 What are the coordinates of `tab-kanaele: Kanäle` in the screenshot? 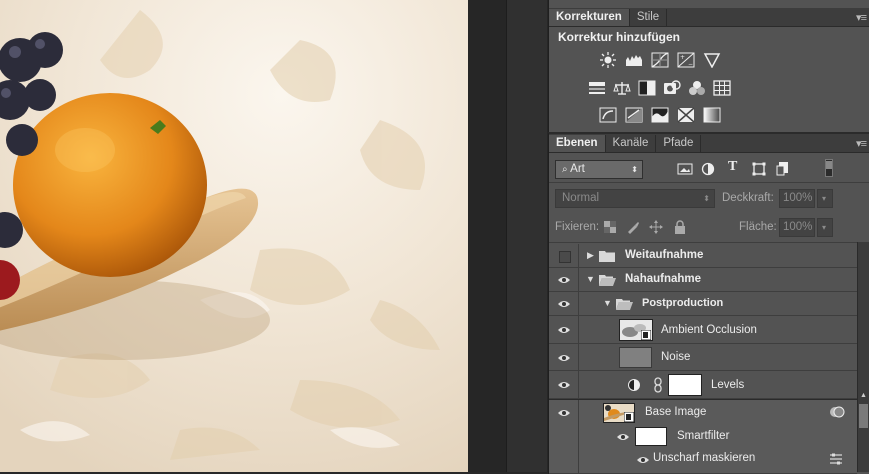 It's located at (631, 143).